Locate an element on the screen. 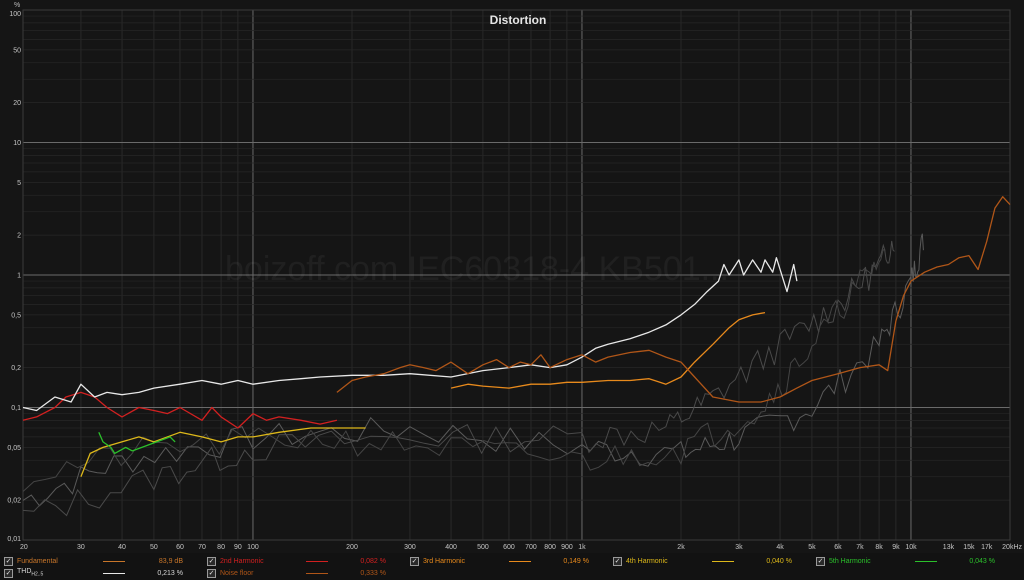  x-tick-label: 3k is located at coordinates (739, 547).